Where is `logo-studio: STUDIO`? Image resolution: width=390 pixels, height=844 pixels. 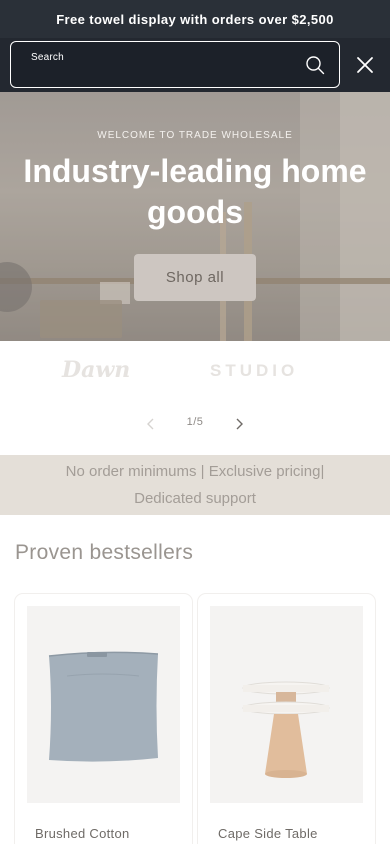
logo-studio: STUDIO is located at coordinates (254, 371).